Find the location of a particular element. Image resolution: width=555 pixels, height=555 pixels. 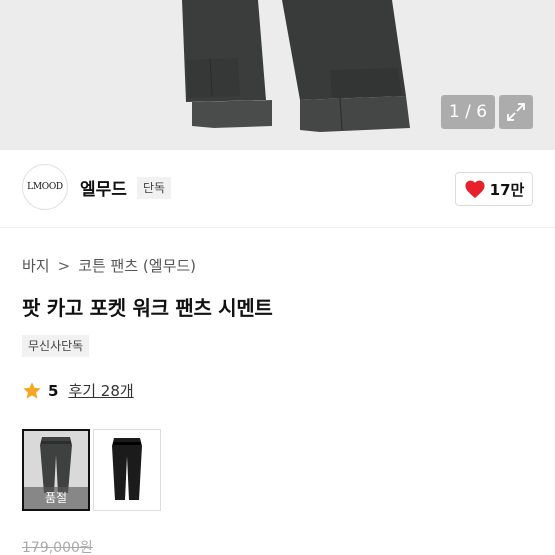

expand-icon is located at coordinates (516, 112).